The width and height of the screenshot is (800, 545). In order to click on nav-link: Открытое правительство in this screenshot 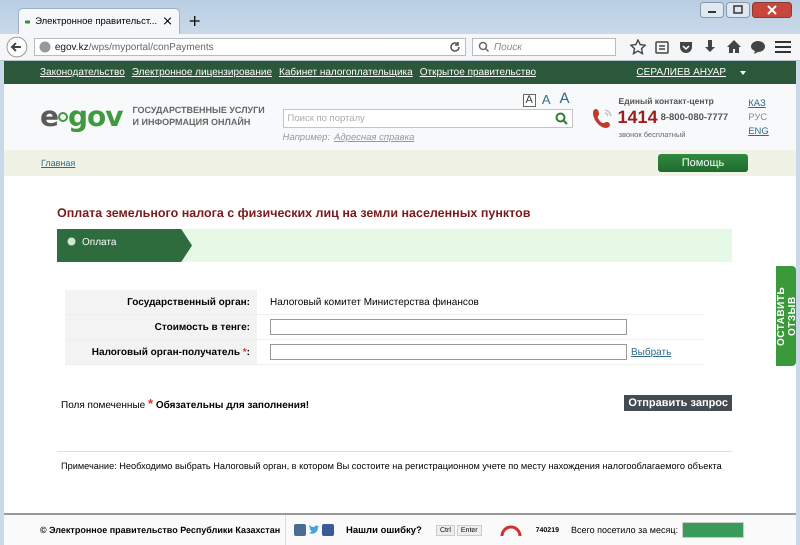, I will do `click(478, 72)`.